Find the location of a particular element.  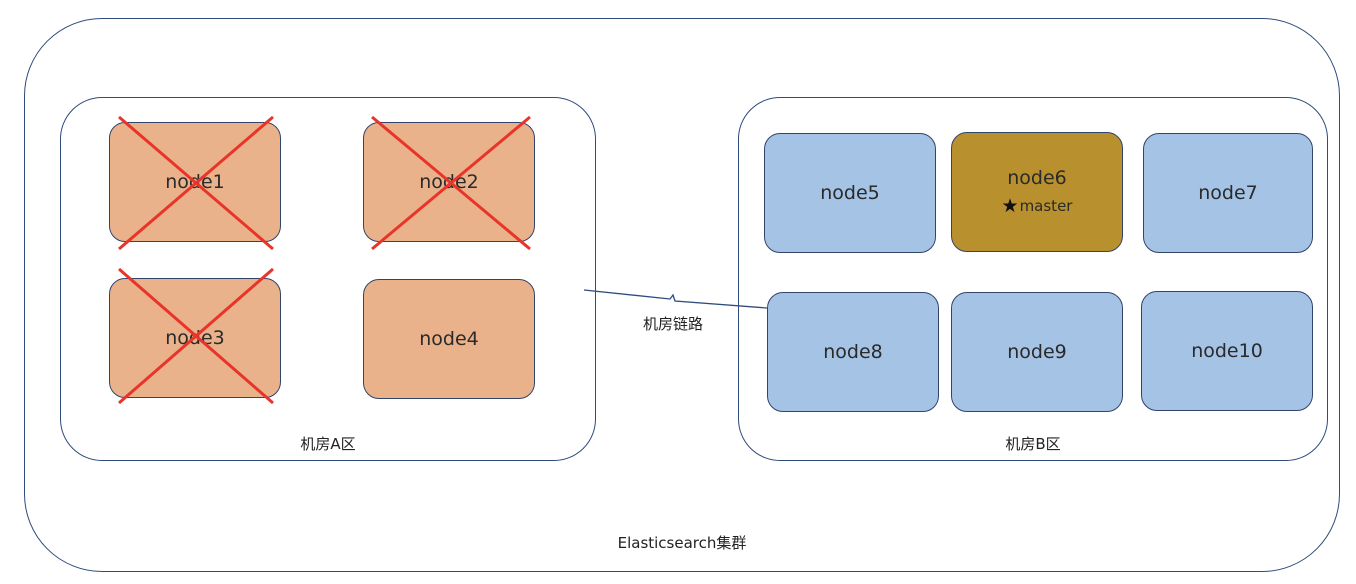

room-link-label: 机房链路 is located at coordinates (673, 324).